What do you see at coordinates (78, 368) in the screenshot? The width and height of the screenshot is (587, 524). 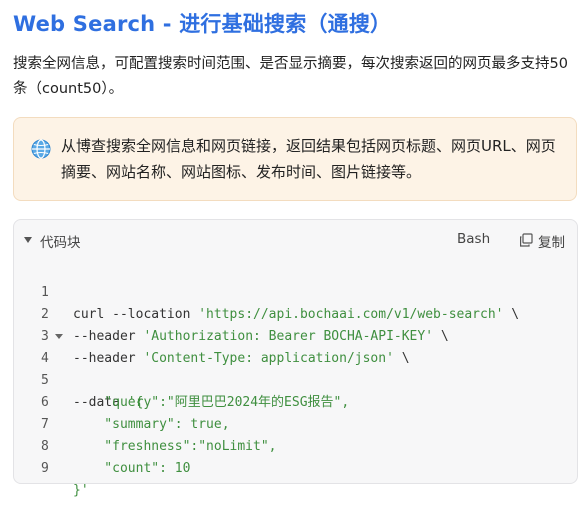 I see `code-line: 4 --data '{` at bounding box center [78, 368].